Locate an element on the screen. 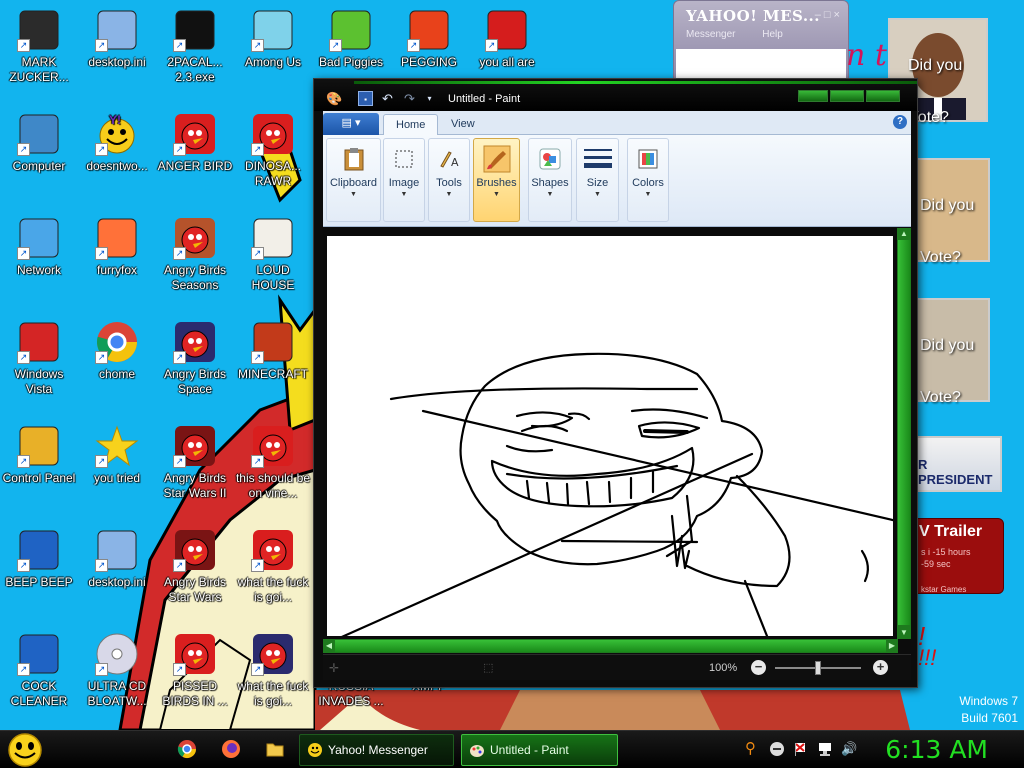 Image resolution: width=1024 pixels, height=768 pixels. svg-text: Y! is located at coordinates (115, 120).